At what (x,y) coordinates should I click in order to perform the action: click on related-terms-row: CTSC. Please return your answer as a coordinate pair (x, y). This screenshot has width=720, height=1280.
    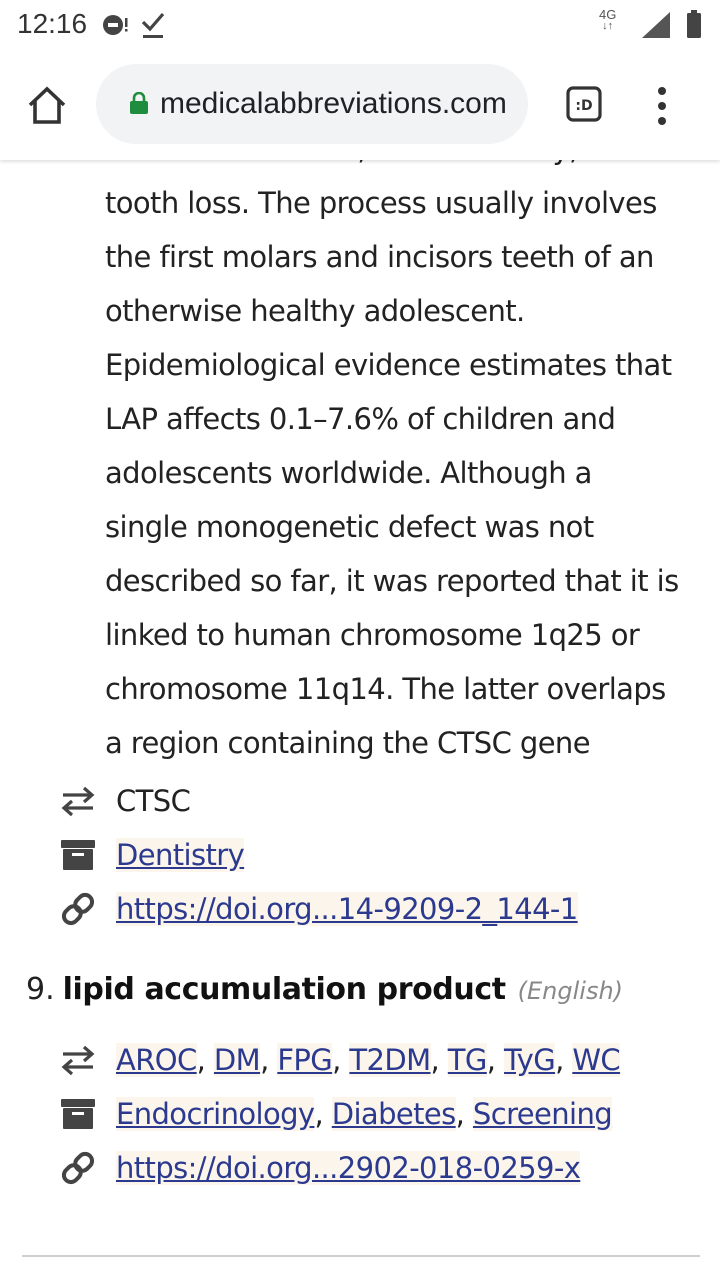
    Looking at the image, I should click on (125, 801).